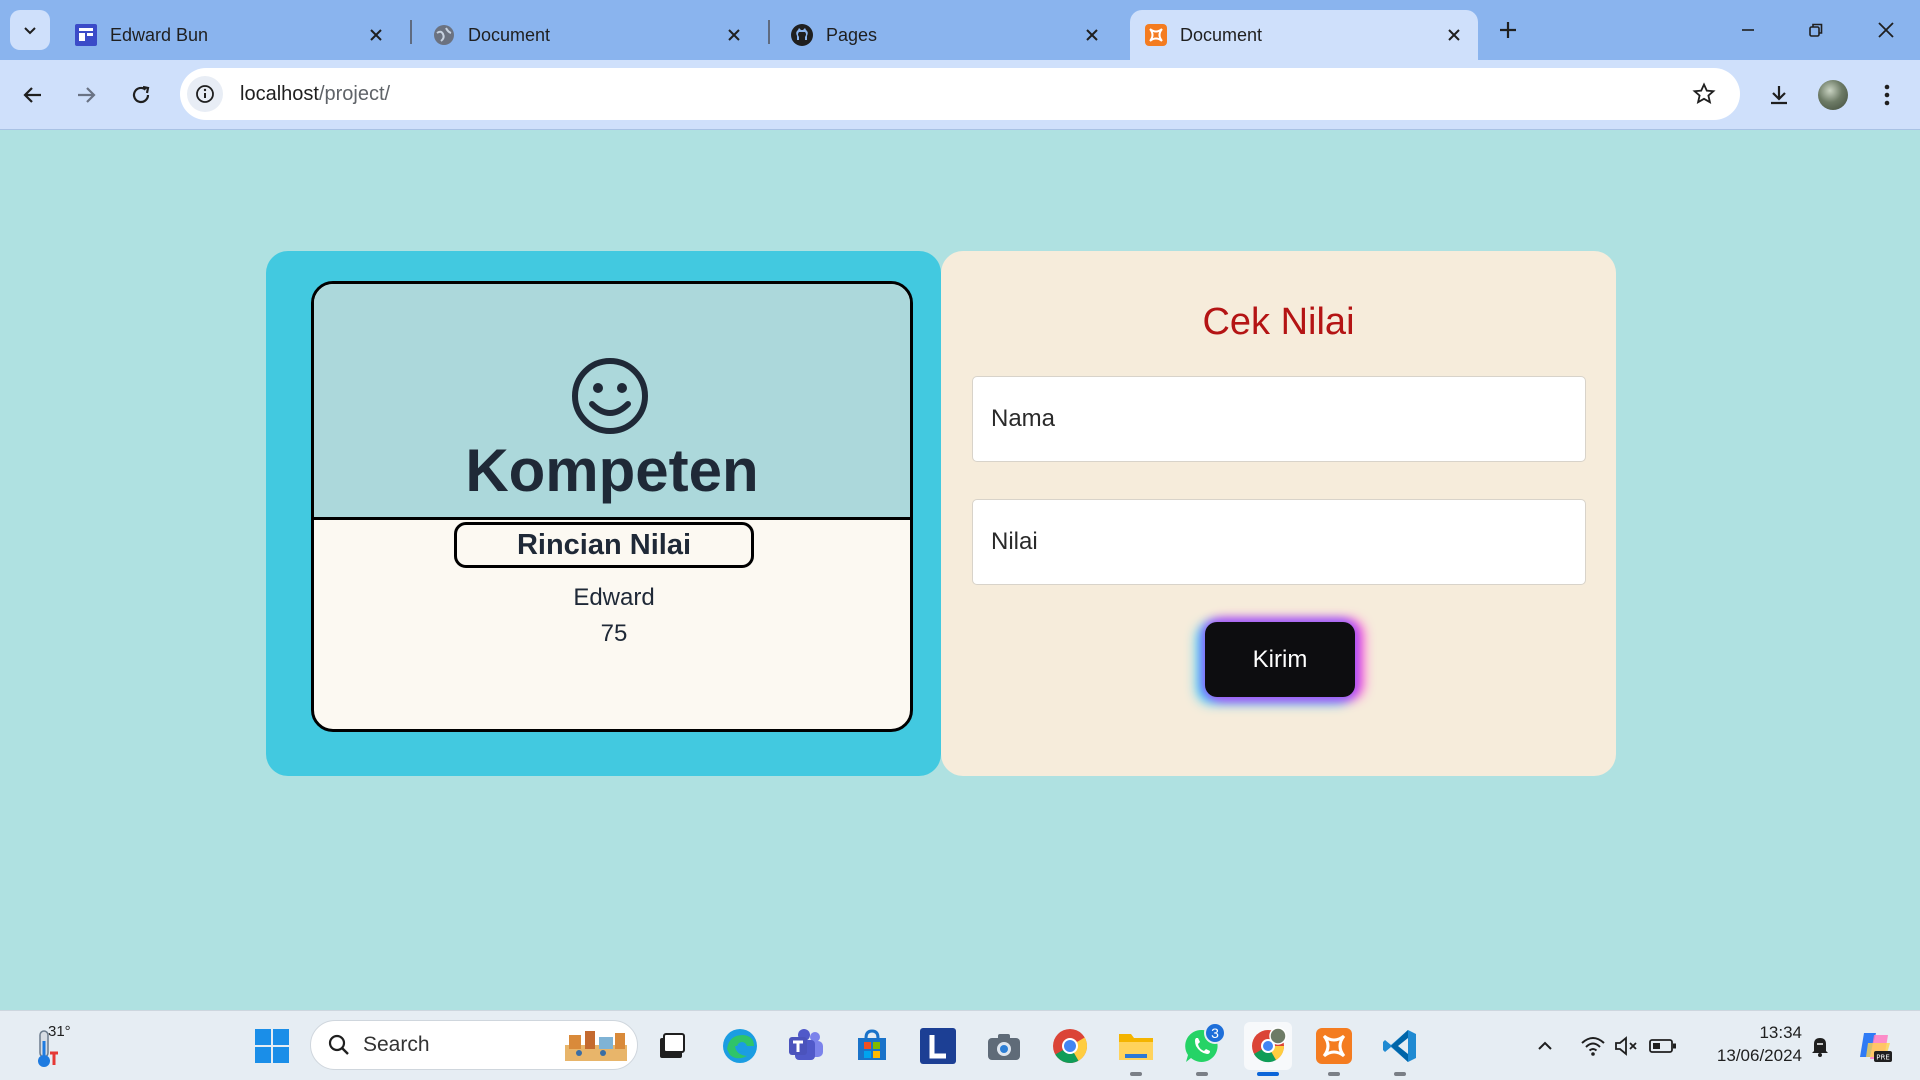 The image size is (1920, 1080). I want to click on copilot-icon: PRE, so click(1876, 1047).